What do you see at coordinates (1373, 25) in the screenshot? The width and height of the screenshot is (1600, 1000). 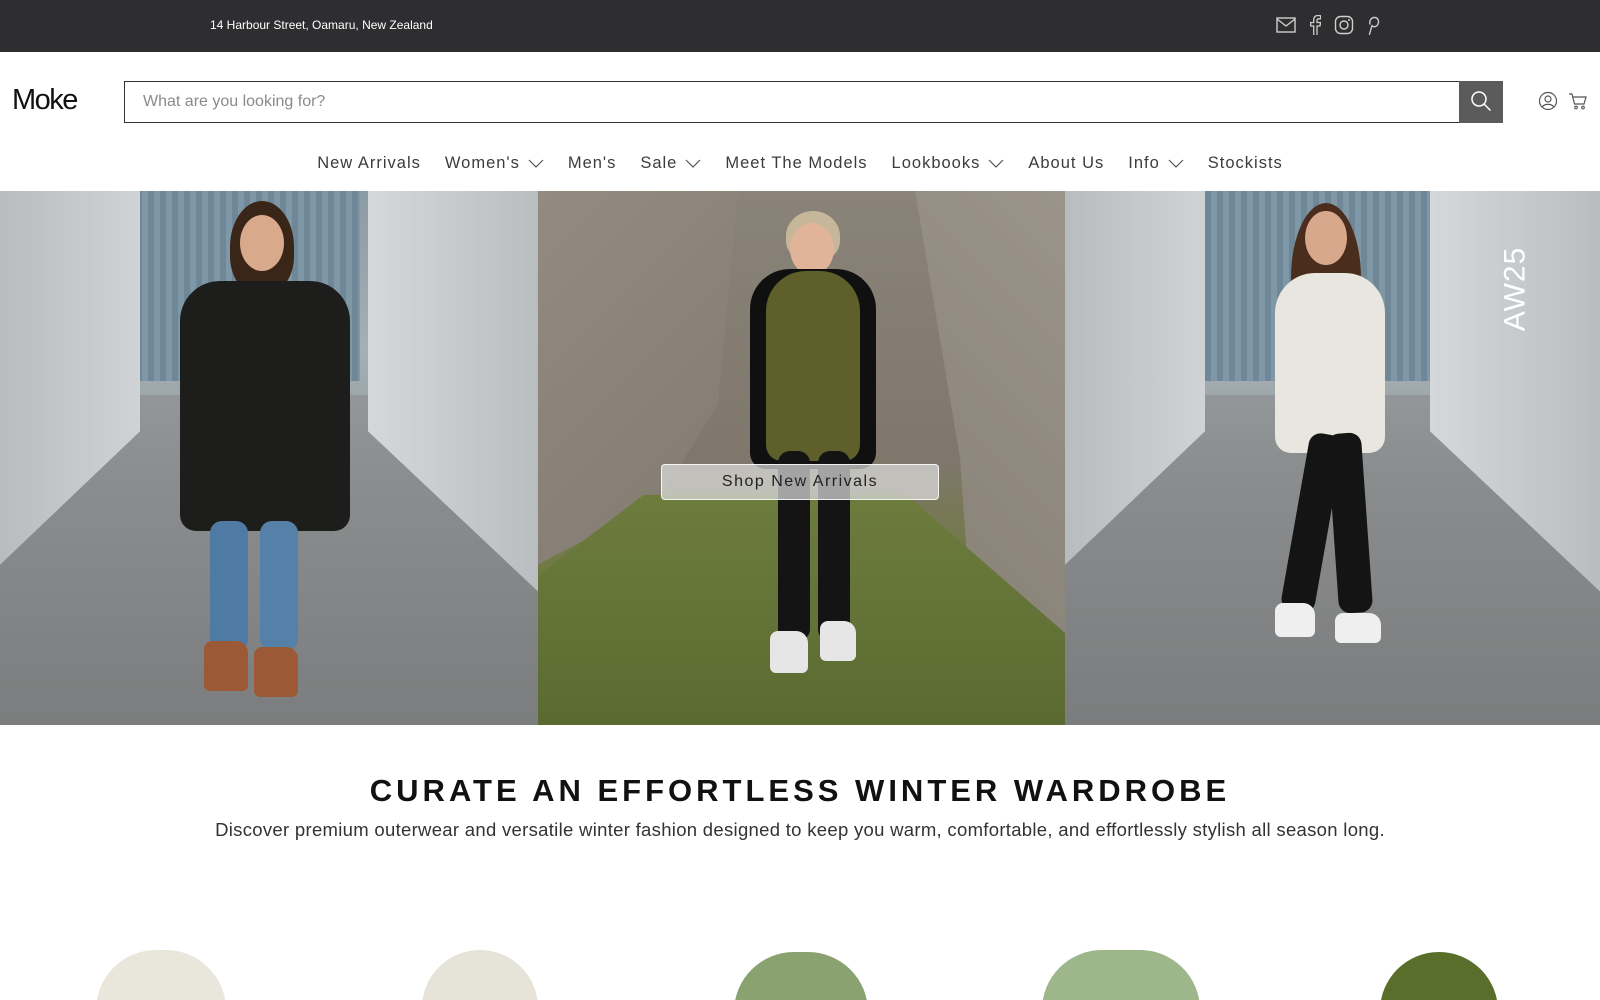 I see `pinterest-icon` at bounding box center [1373, 25].